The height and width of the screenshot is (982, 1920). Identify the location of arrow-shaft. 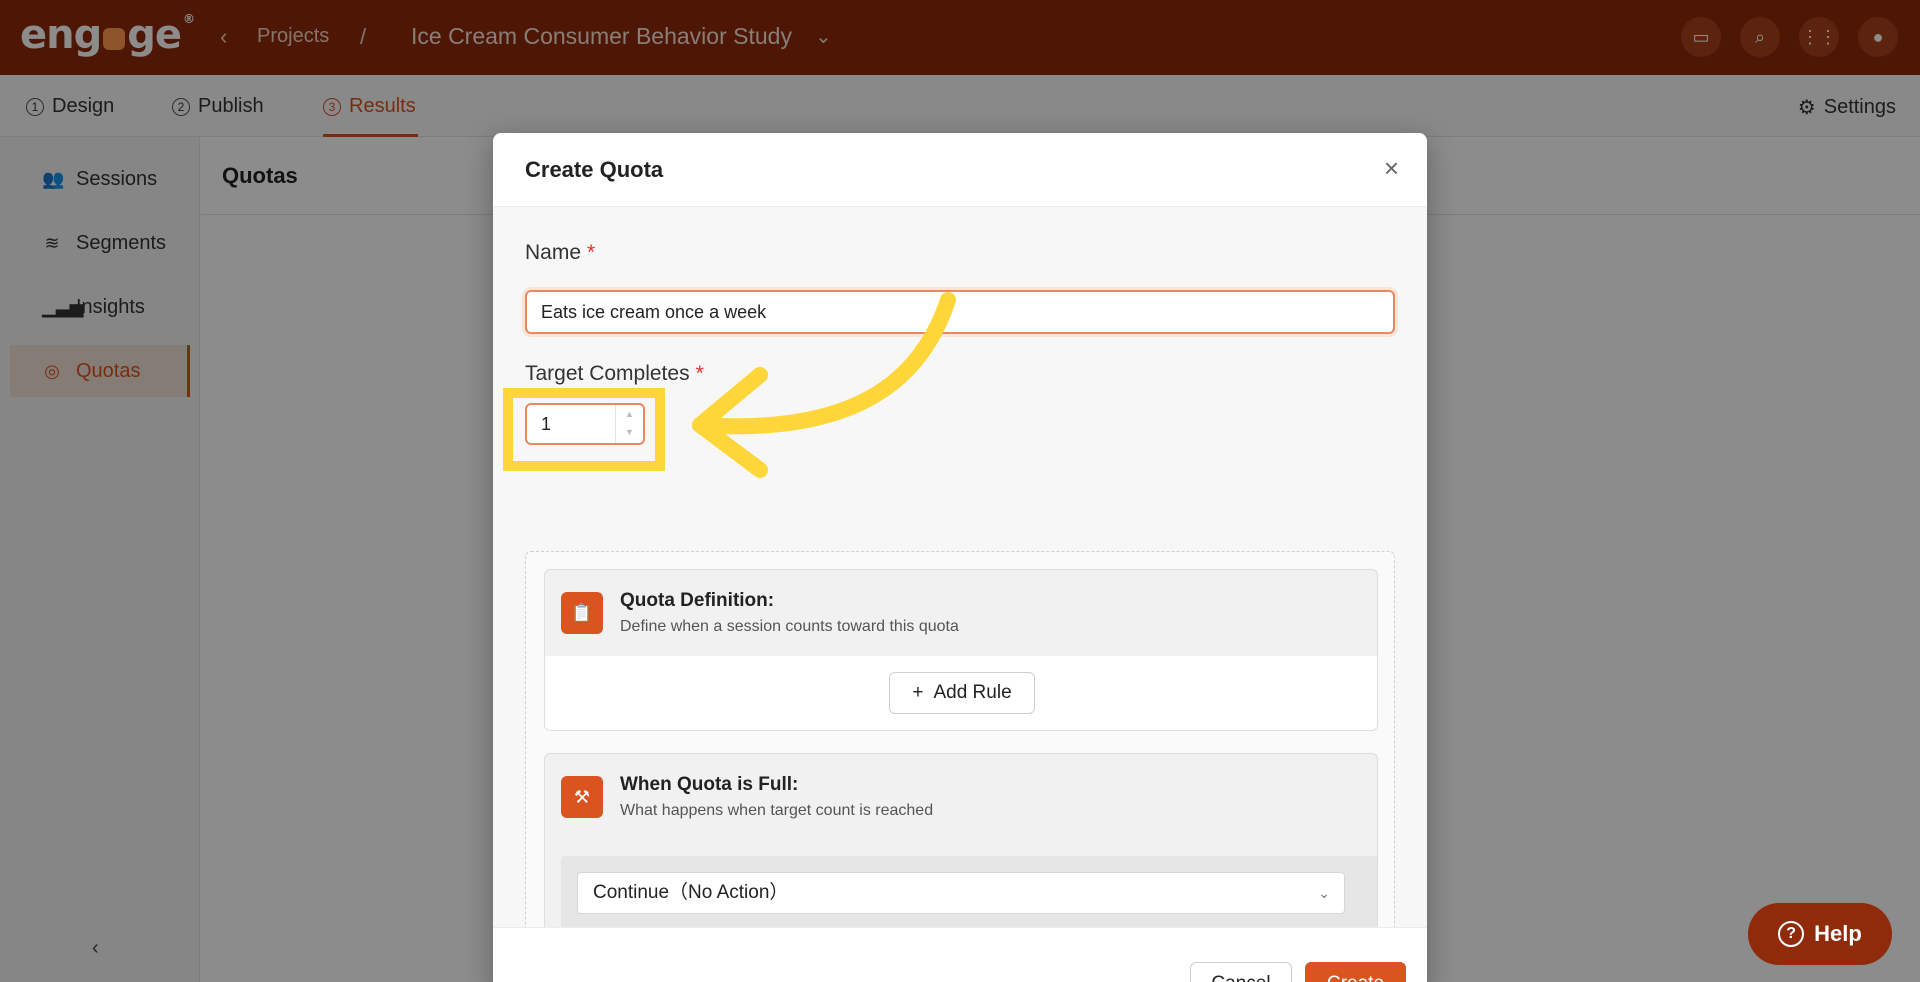
(824, 363).